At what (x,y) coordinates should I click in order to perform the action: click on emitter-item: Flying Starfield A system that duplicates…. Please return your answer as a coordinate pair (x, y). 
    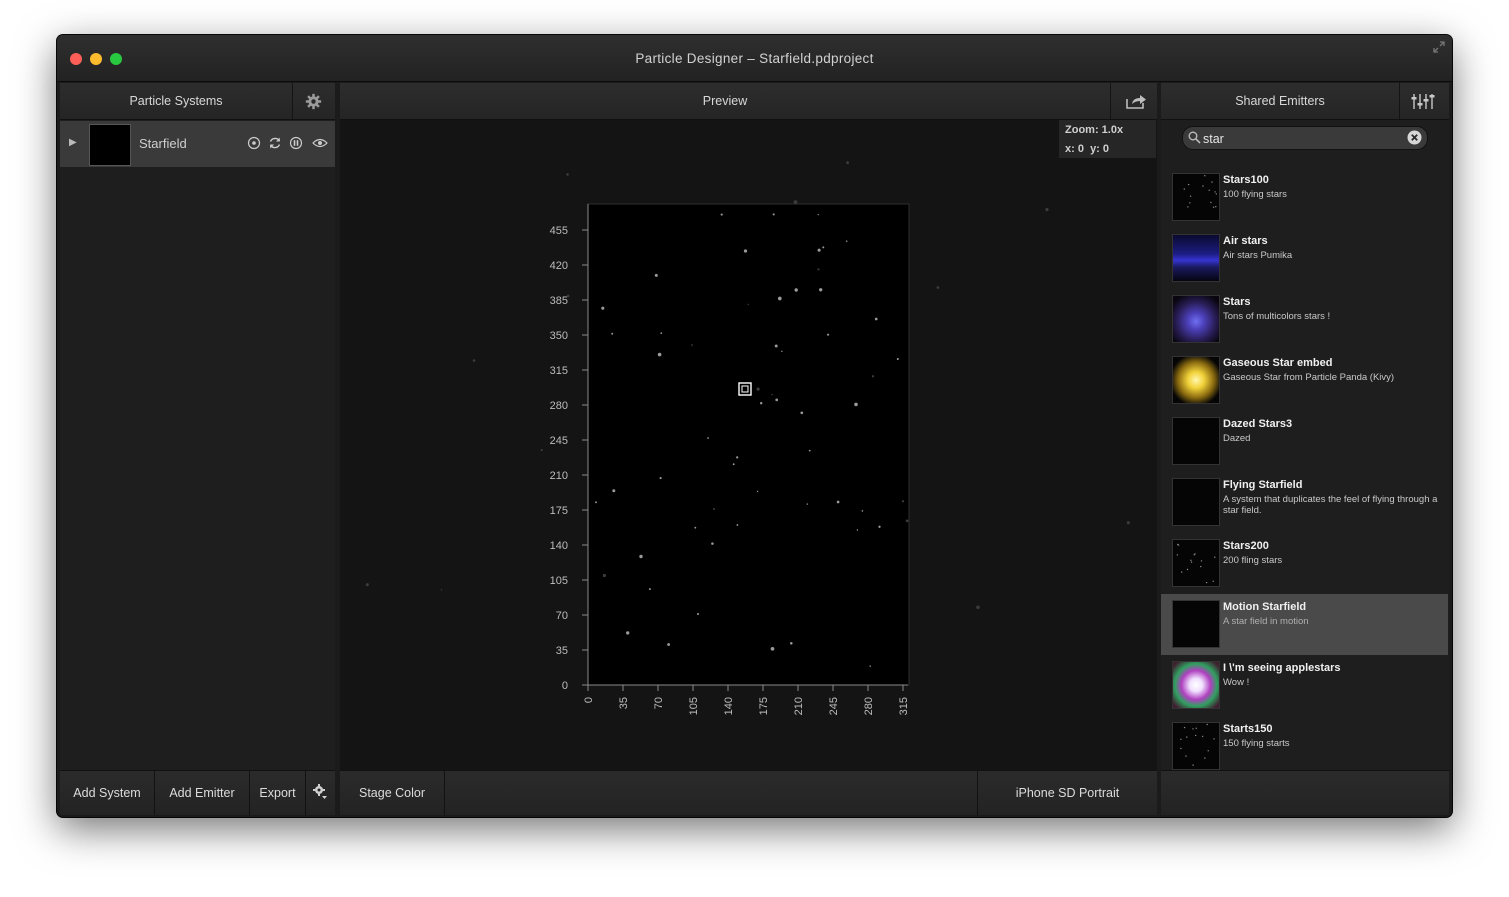
    Looking at the image, I should click on (1304, 502).